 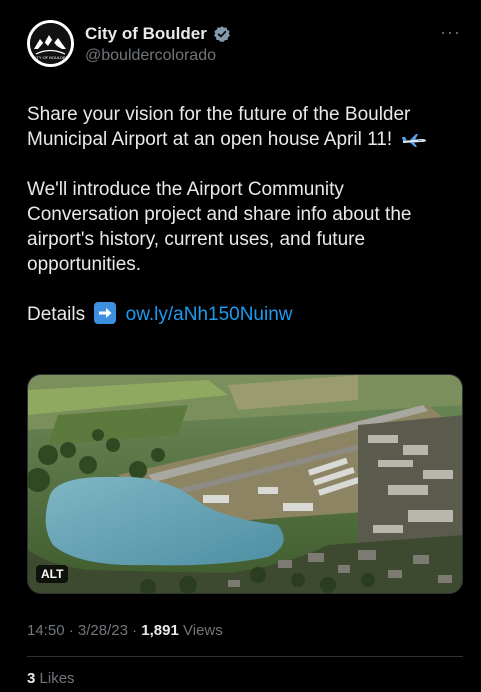 I want to click on airplane-emoji-icon, so click(x=414, y=140).